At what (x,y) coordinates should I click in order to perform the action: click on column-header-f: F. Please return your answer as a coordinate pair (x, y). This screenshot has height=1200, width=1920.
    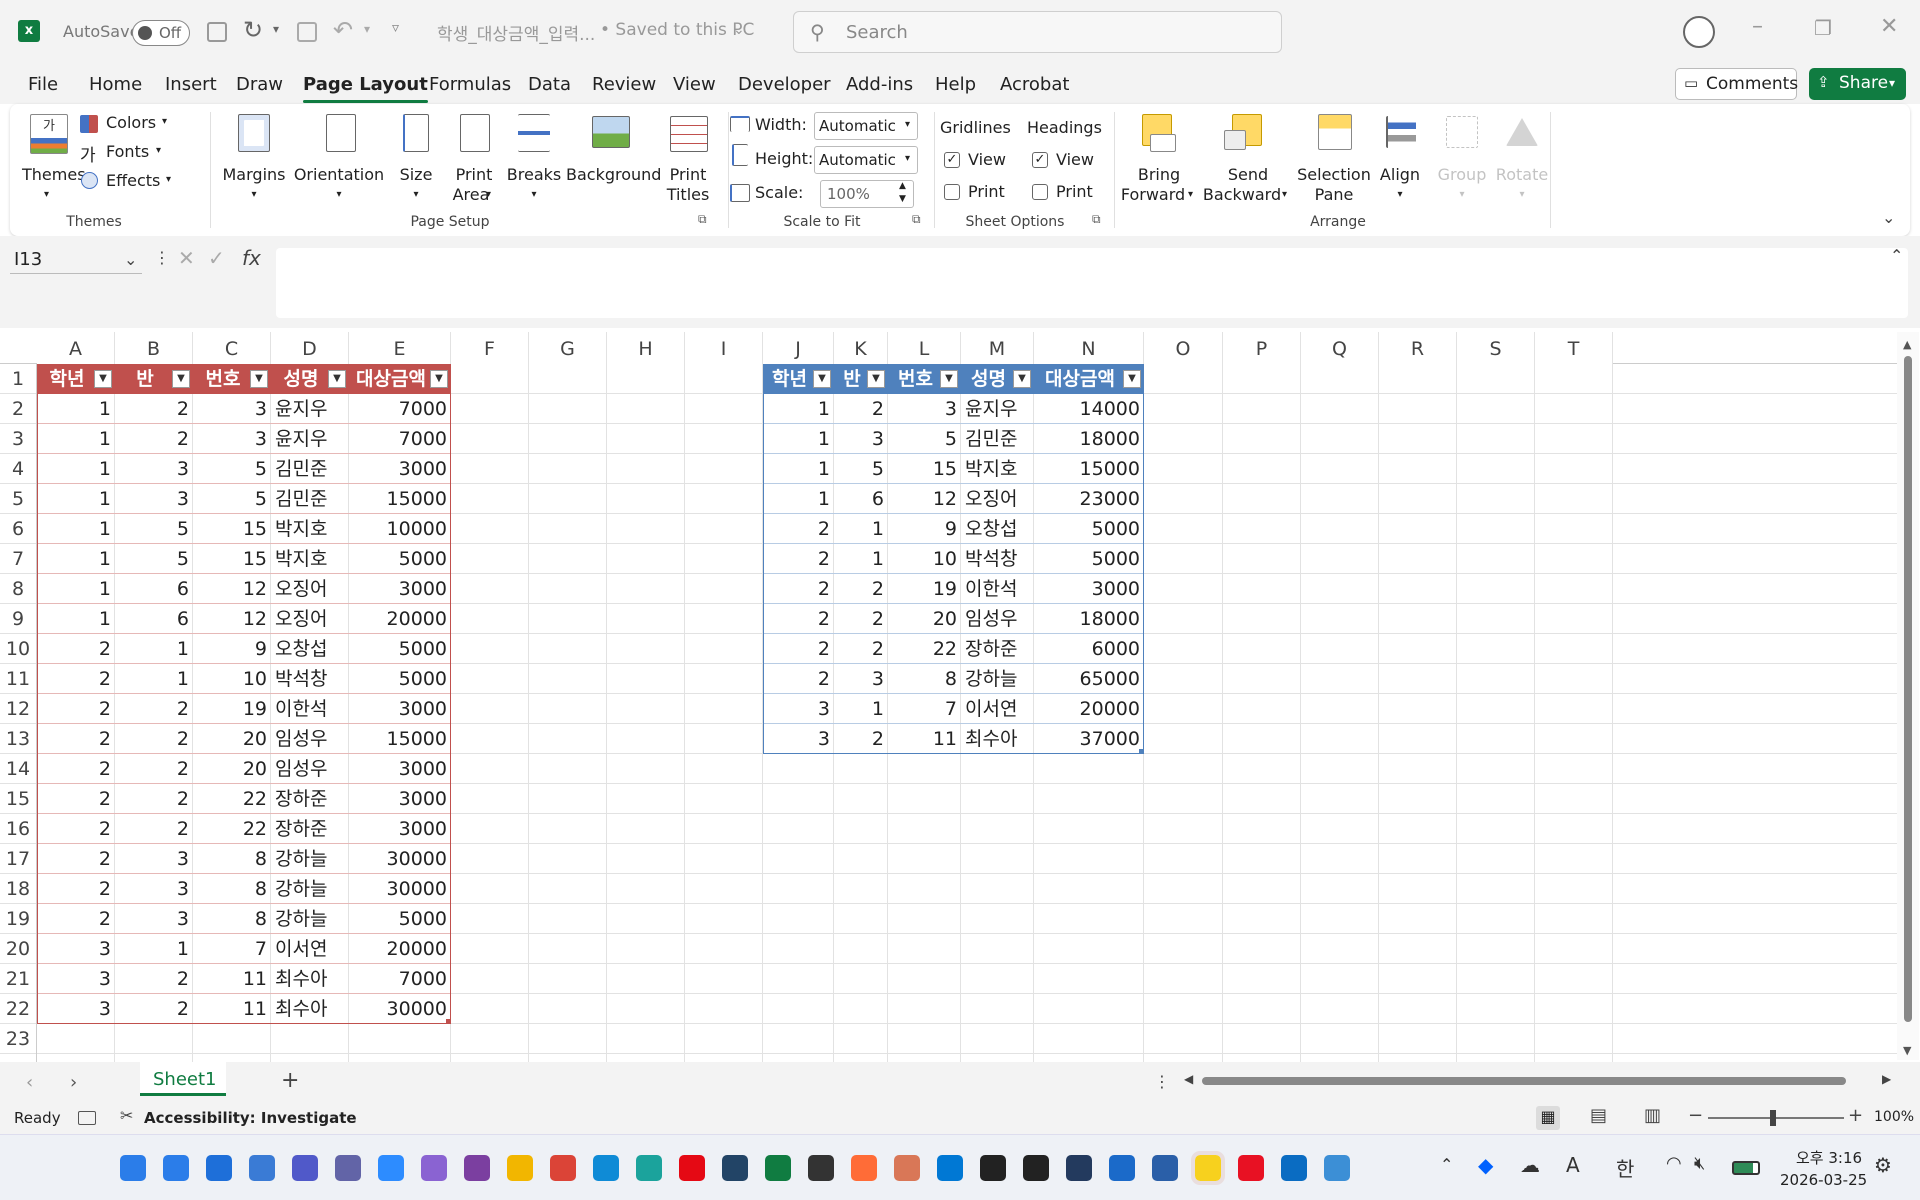
    Looking at the image, I should click on (490, 348).